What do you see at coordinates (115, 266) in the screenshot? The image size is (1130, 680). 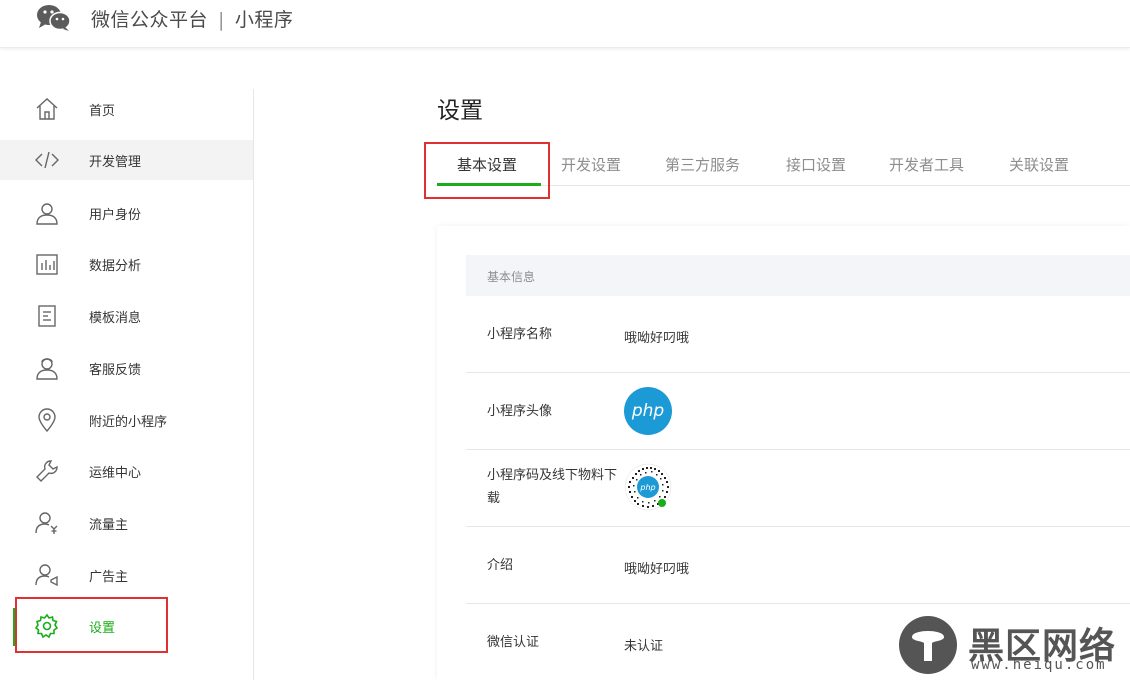 I see `sidebar-item-label: 数据分析` at bounding box center [115, 266].